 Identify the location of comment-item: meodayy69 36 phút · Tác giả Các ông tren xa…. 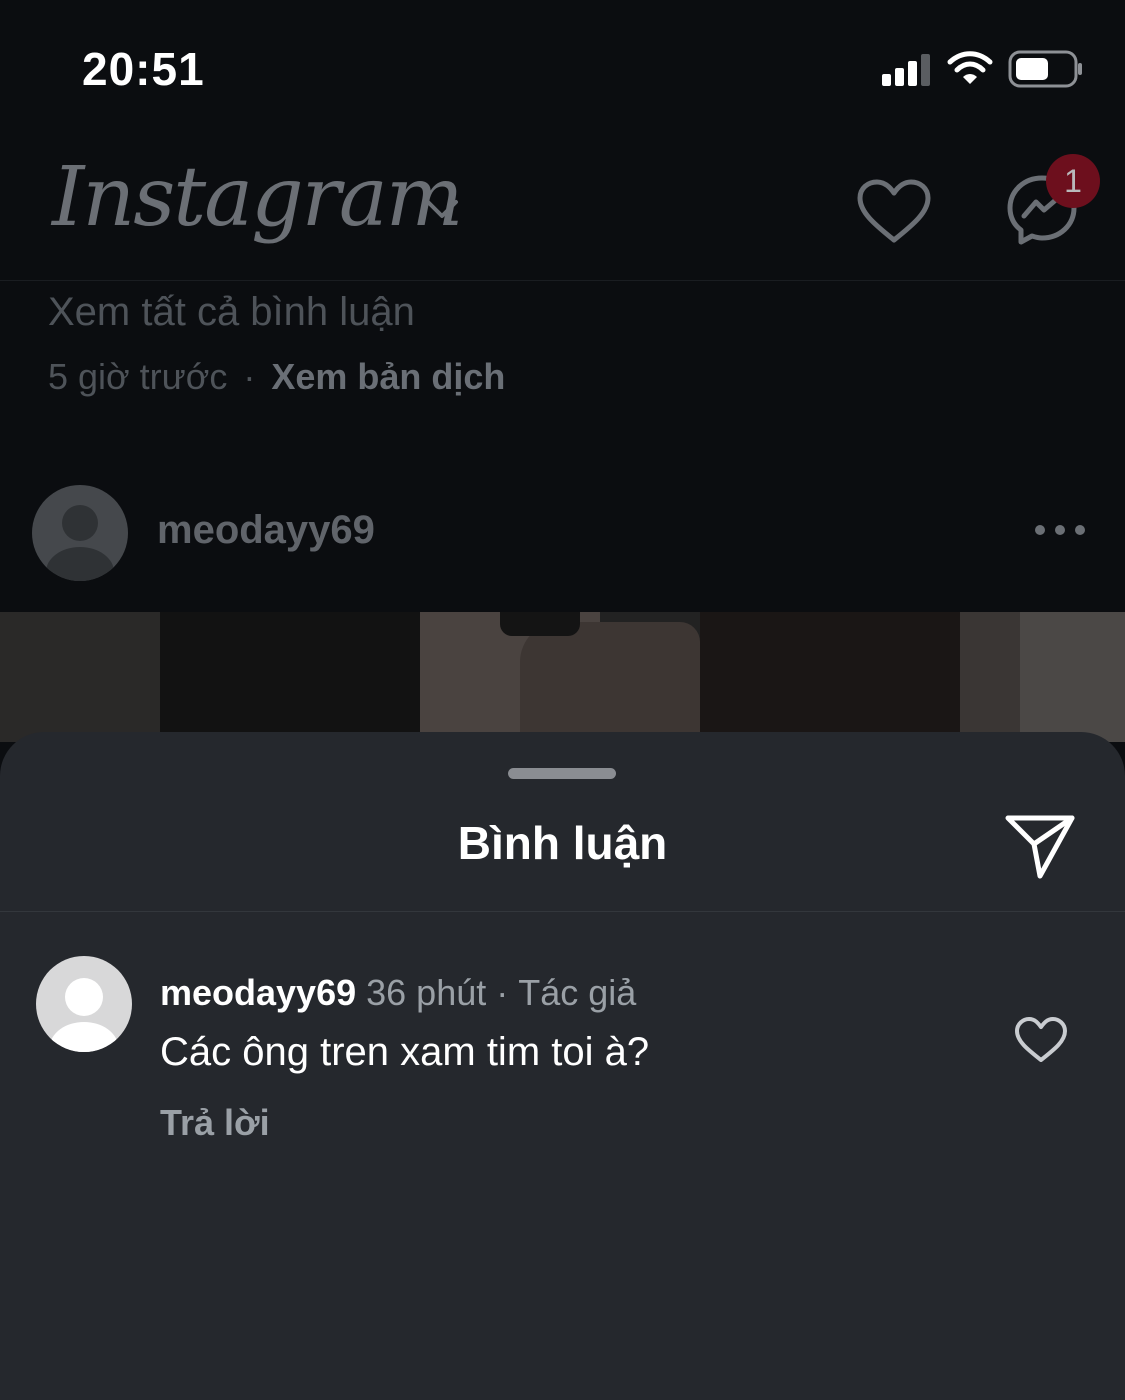
(562, 1047).